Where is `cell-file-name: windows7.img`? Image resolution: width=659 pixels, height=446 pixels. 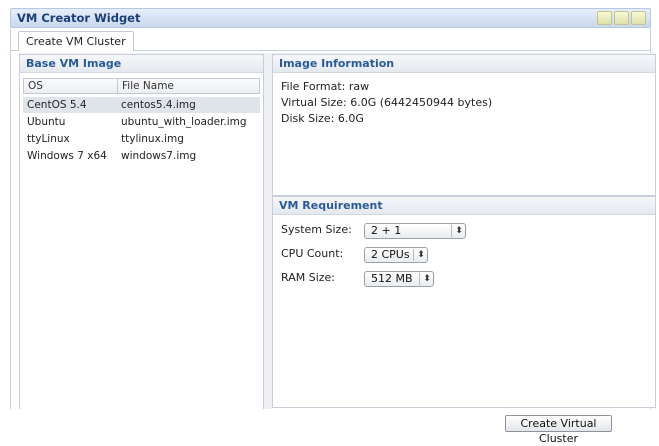 cell-file-name: windows7.img is located at coordinates (159, 156).